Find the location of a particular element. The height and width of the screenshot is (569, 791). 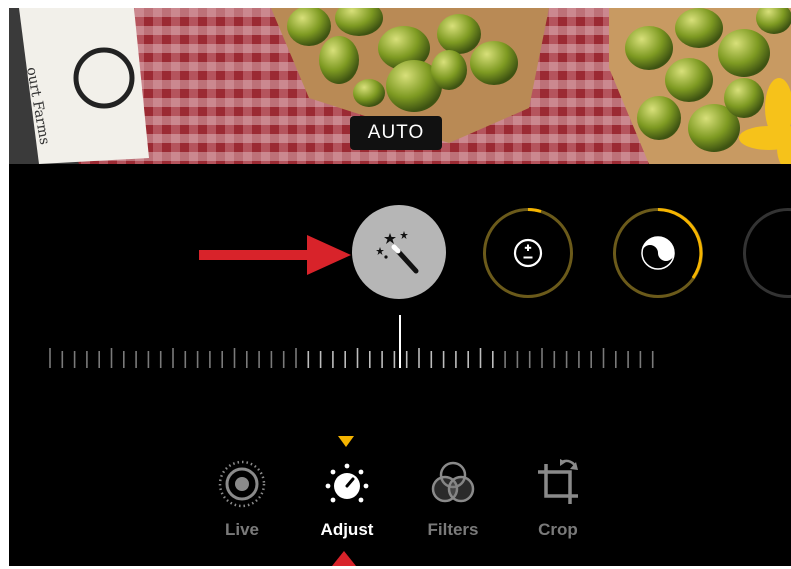

tab-filters: Filters is located at coordinates (453, 499).